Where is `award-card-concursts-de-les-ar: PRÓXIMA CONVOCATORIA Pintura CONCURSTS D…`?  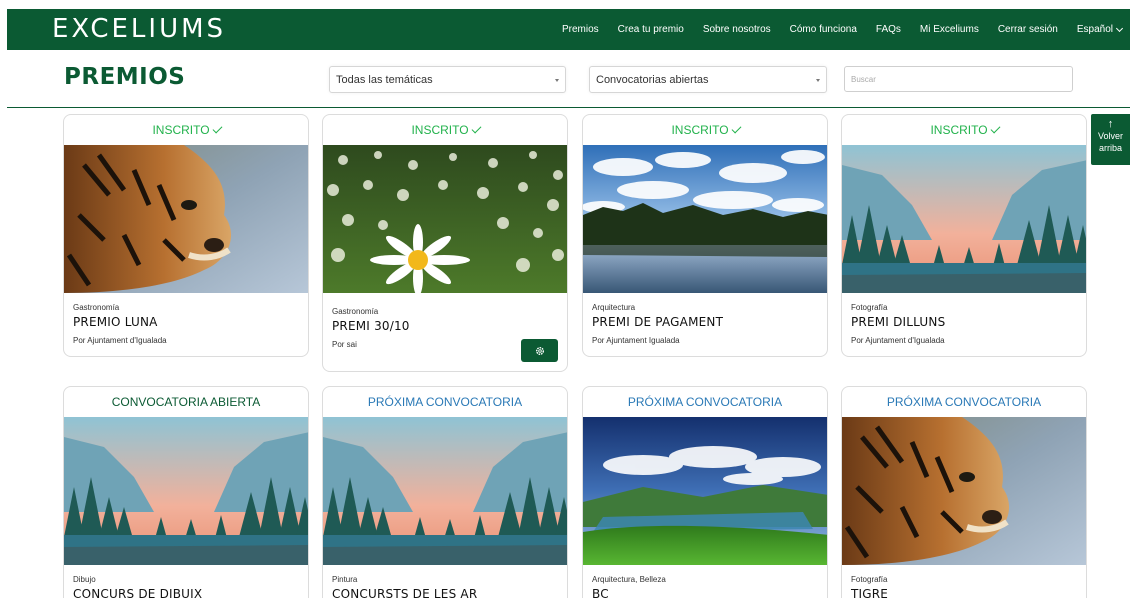
award-card-concursts-de-les-ar: PRÓXIMA CONVOCATORIA Pintura CONCURSTS D… is located at coordinates (445, 492).